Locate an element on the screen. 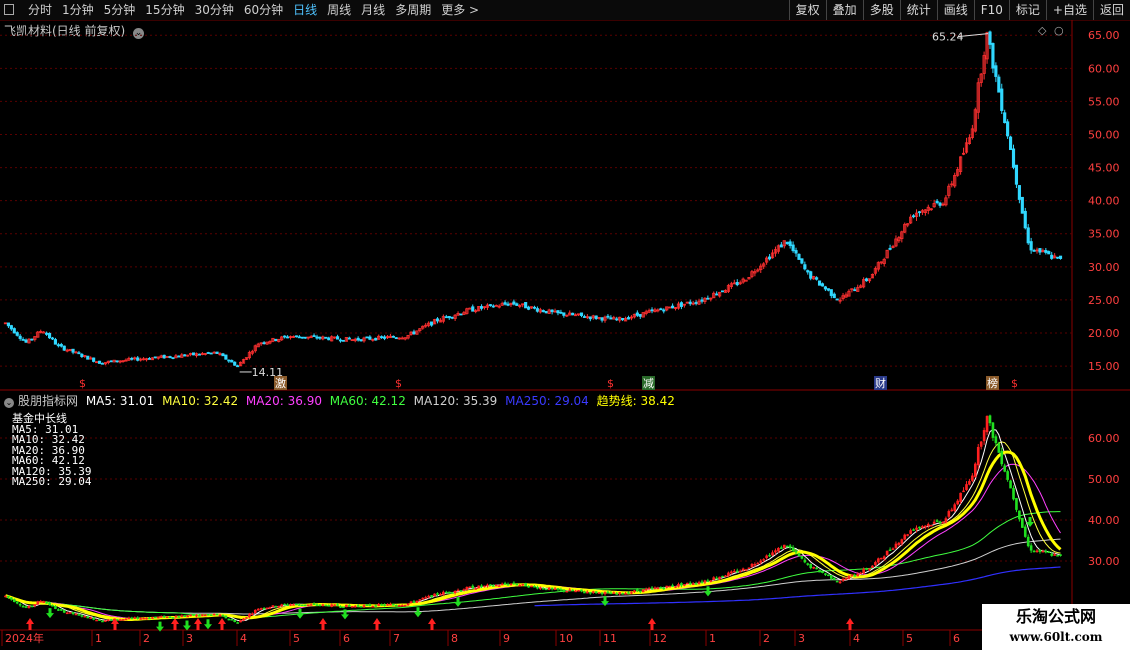  y-tick-label: 30.00 is located at coordinates (1104, 267).